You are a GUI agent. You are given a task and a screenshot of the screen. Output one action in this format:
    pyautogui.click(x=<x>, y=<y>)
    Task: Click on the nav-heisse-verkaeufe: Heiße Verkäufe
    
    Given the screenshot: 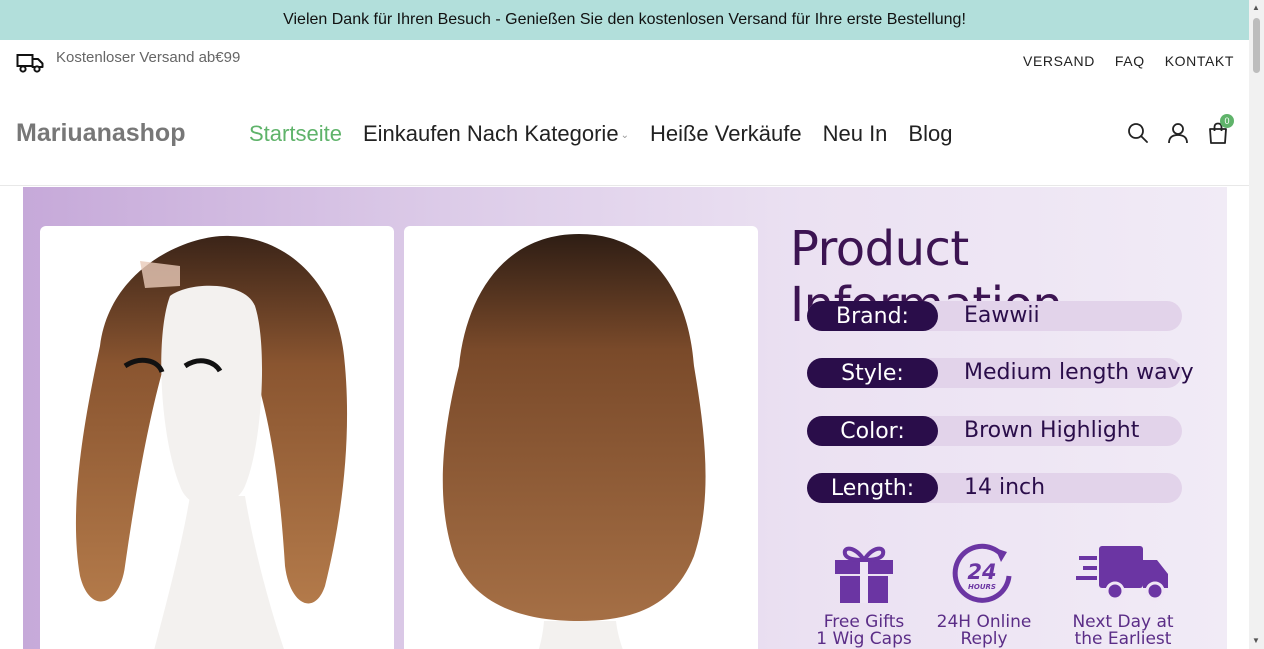 What is the action you would take?
    pyautogui.click(x=726, y=134)
    